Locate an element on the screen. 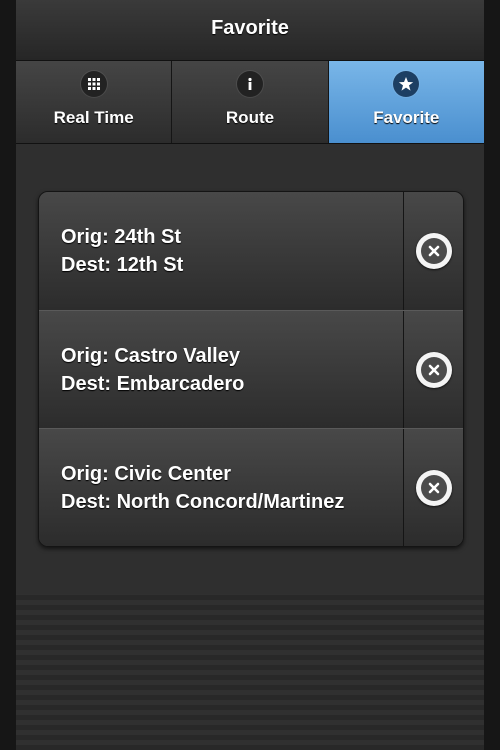 The width and height of the screenshot is (500, 750). list-item: Orig: 24th St Dest: 12th St is located at coordinates (251, 251).